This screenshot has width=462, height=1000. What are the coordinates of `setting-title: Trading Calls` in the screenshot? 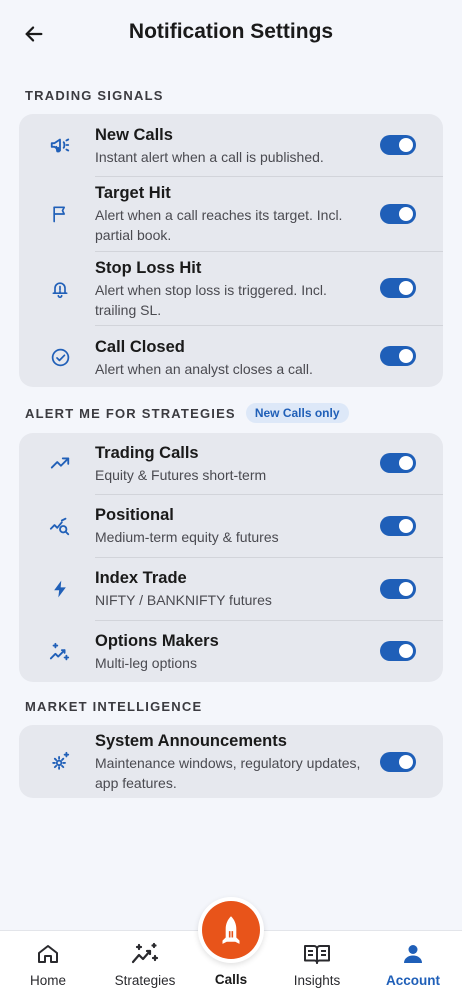 It's located at (147, 453).